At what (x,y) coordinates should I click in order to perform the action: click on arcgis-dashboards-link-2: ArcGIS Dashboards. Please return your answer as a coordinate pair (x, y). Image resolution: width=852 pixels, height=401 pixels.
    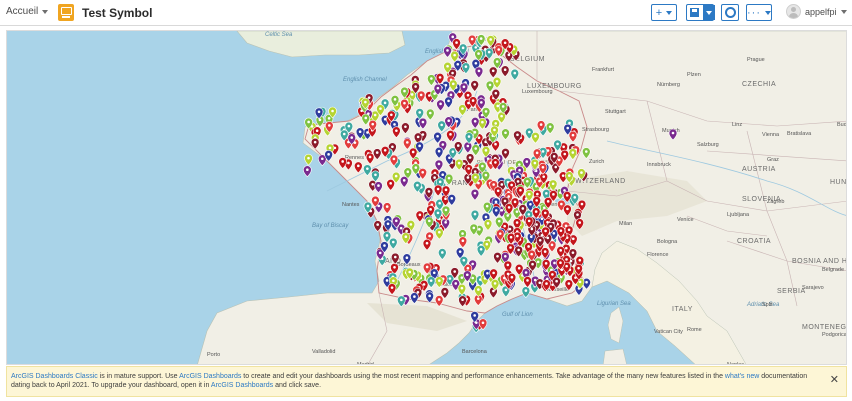
    Looking at the image, I should click on (242, 385).